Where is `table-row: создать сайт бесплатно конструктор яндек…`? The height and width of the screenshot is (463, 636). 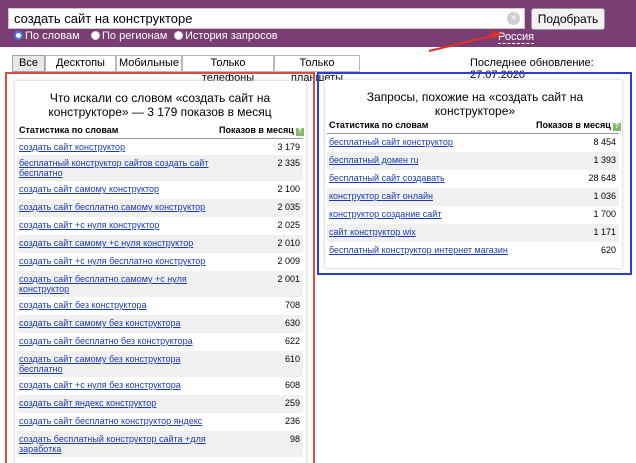 table-row: создать сайт бесплатно конструктор яндек… is located at coordinates (160, 422).